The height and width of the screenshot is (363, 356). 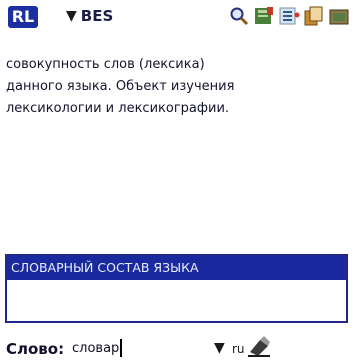 I want to click on definition-line: совокупность слов (лексика), so click(x=105, y=64).